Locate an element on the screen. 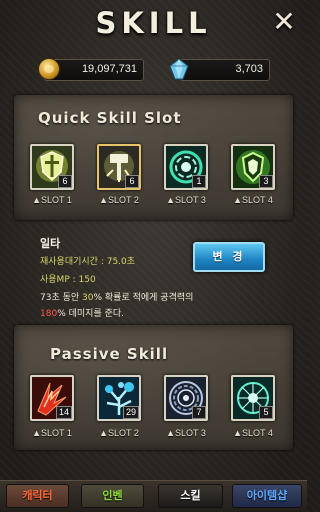 The width and height of the screenshot is (320, 512). quick-skill-title: Quick Skill Slot is located at coordinates (110, 118).